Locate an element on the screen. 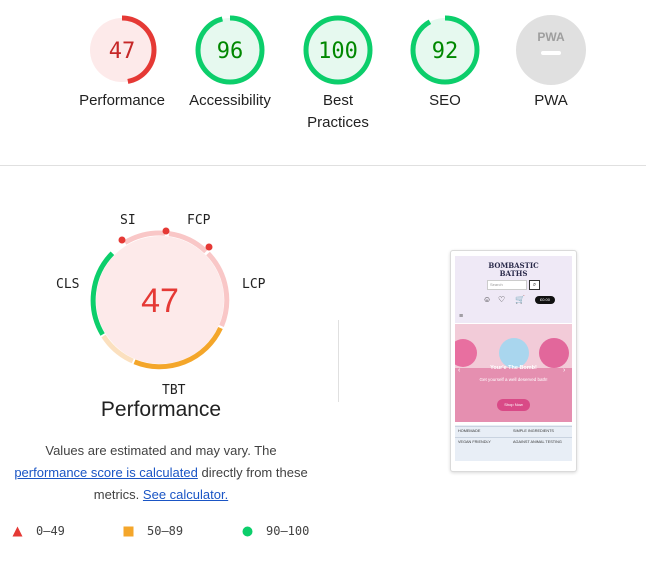 Image resolution: width=646 pixels, height=562 pixels. features-rule-top is located at coordinates (513, 426).